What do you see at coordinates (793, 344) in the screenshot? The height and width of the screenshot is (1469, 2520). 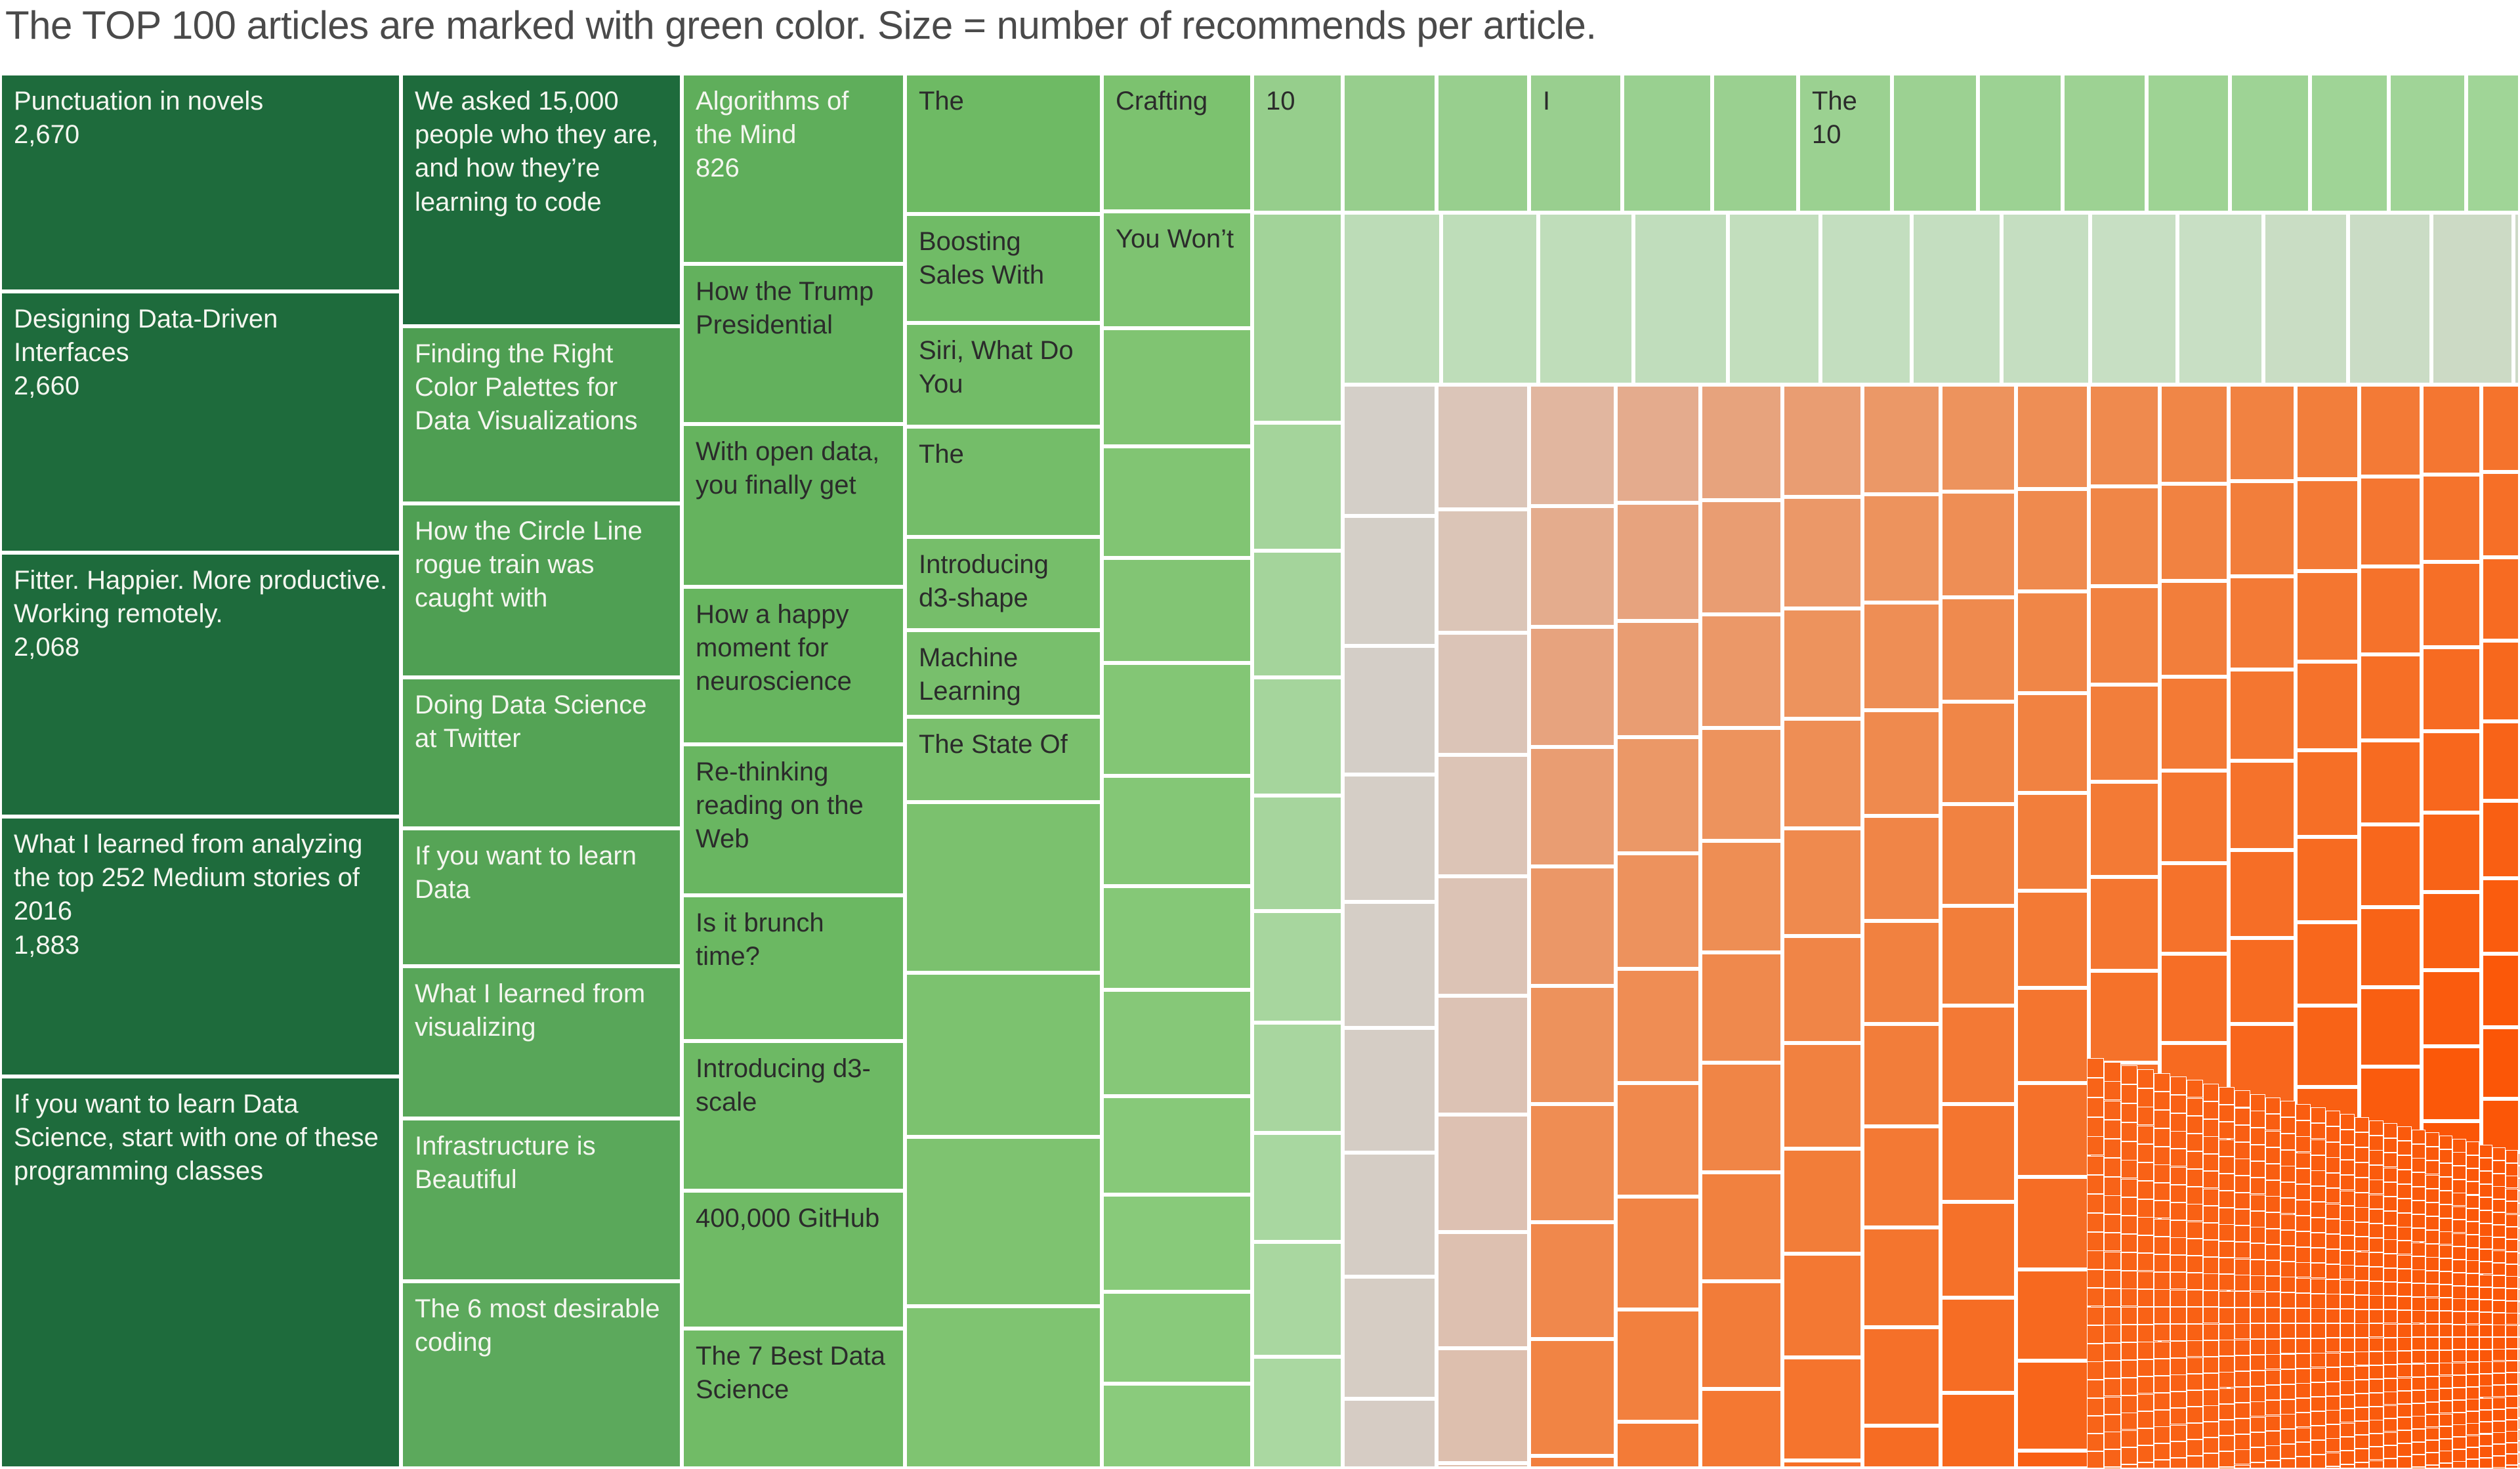 I see `treemap-cell-labeled: How the Trump Presidential` at bounding box center [793, 344].